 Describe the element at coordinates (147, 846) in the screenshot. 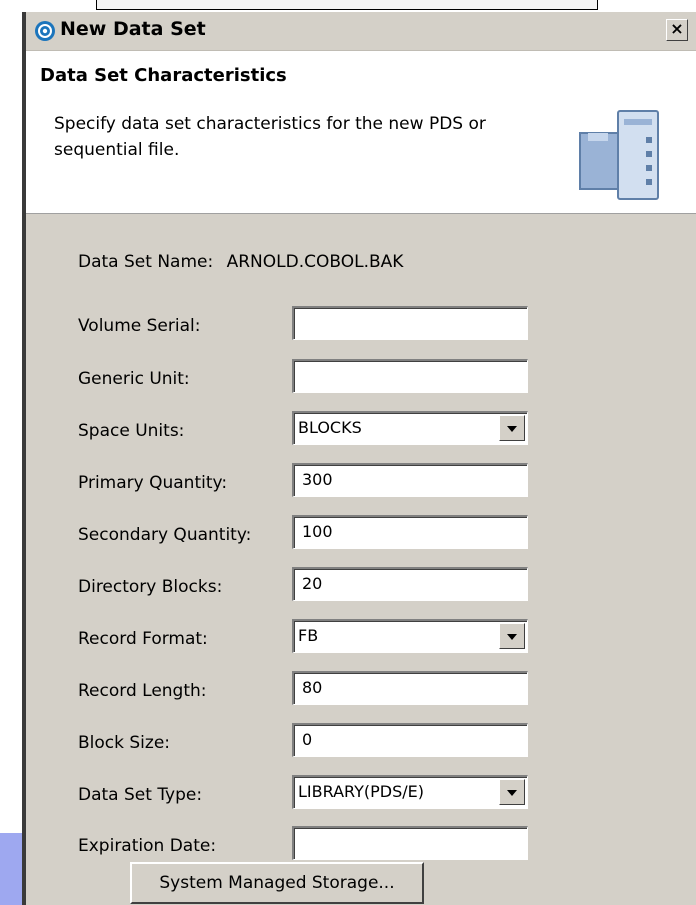

I see `expiration-date-label: Expiration Date:` at that location.